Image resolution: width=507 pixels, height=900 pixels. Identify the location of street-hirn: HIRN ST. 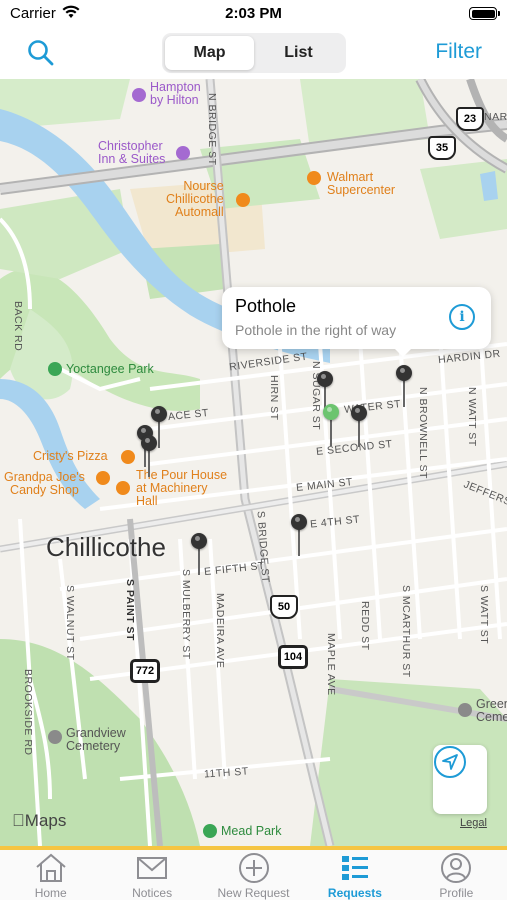
(274, 398).